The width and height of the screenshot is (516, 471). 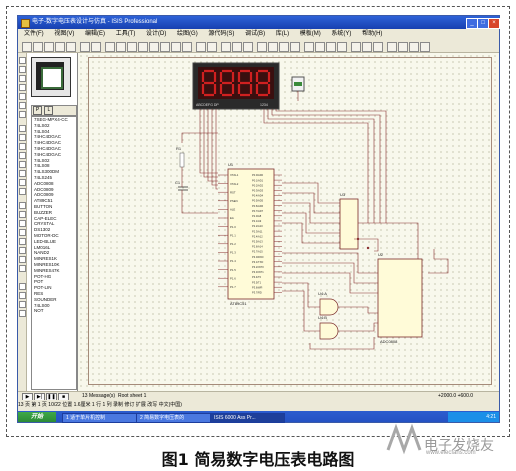 I want to click on cut-icon, so click(x=226, y=47).